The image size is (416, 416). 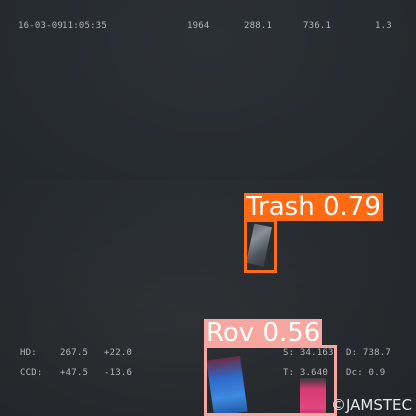 What do you see at coordinates (258, 26) in the screenshot?
I see `overlay-value-2: 288.1` at bounding box center [258, 26].